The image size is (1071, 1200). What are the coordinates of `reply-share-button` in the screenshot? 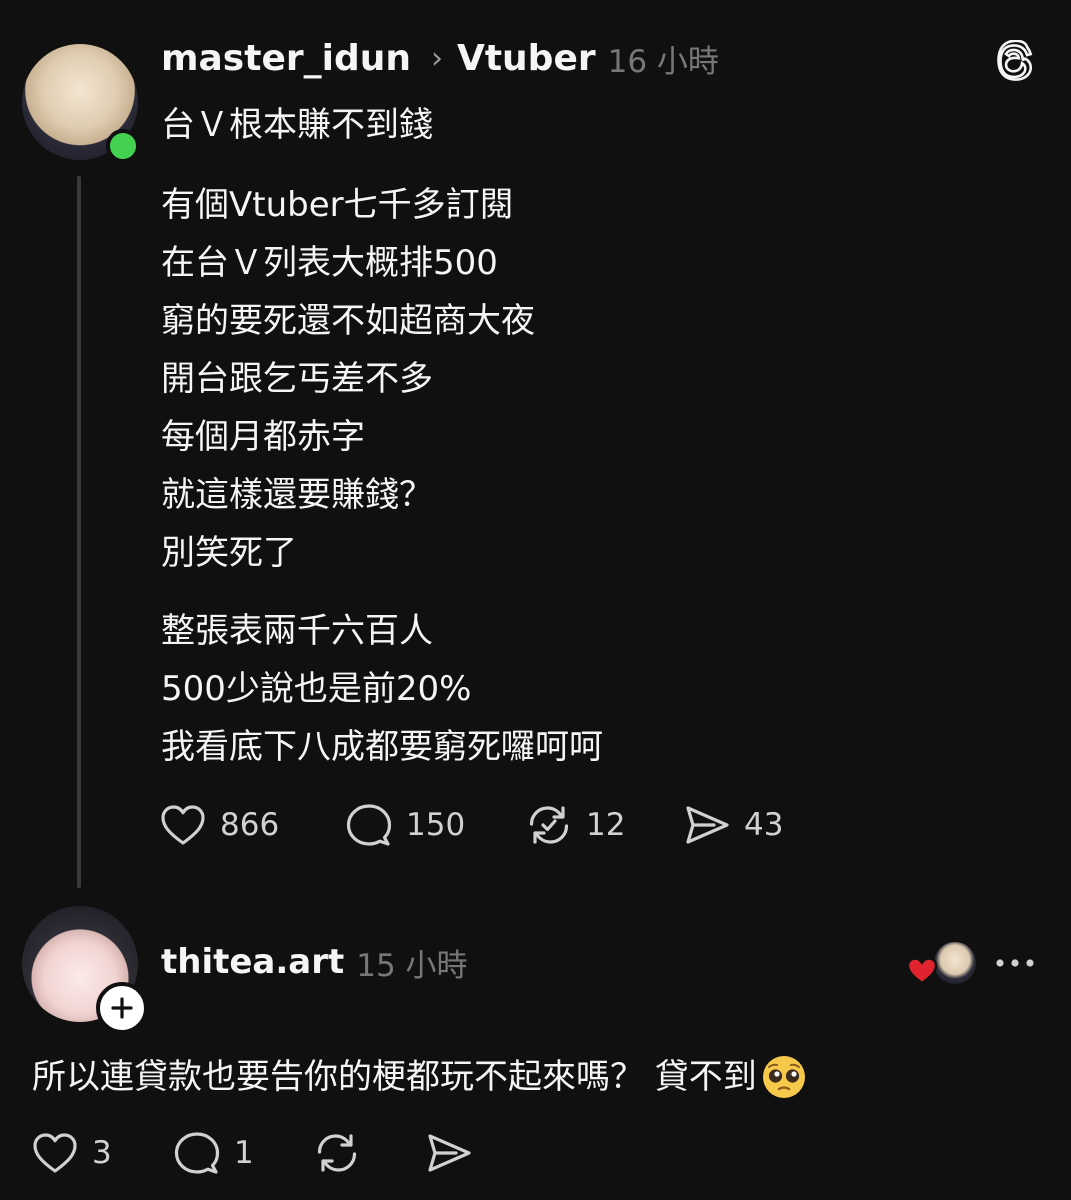 It's located at (449, 1153).